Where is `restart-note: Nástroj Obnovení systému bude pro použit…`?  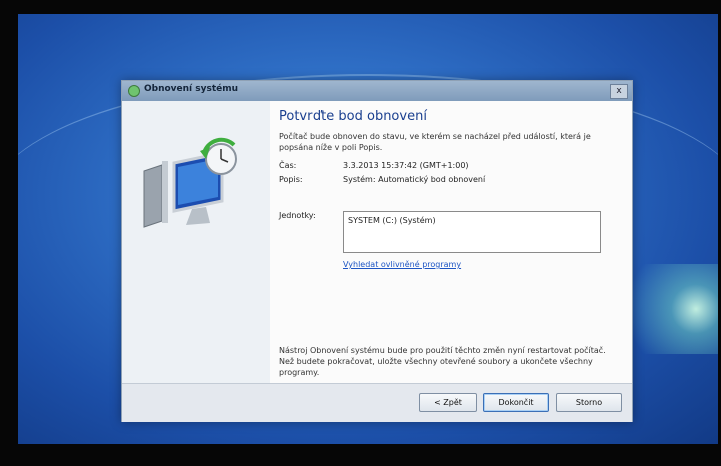 restart-note: Nástroj Obnovení systému bude pro použit… is located at coordinates (442, 361).